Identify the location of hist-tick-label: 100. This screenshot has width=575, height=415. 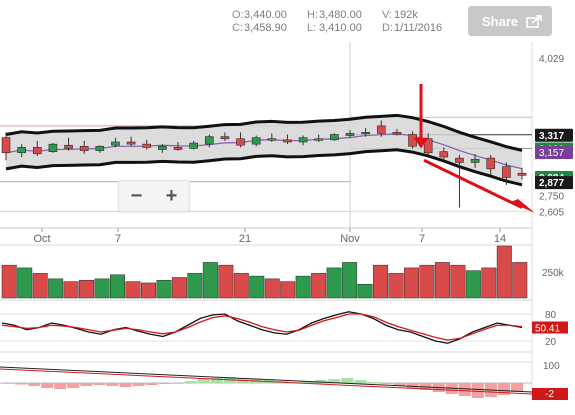
(551, 366).